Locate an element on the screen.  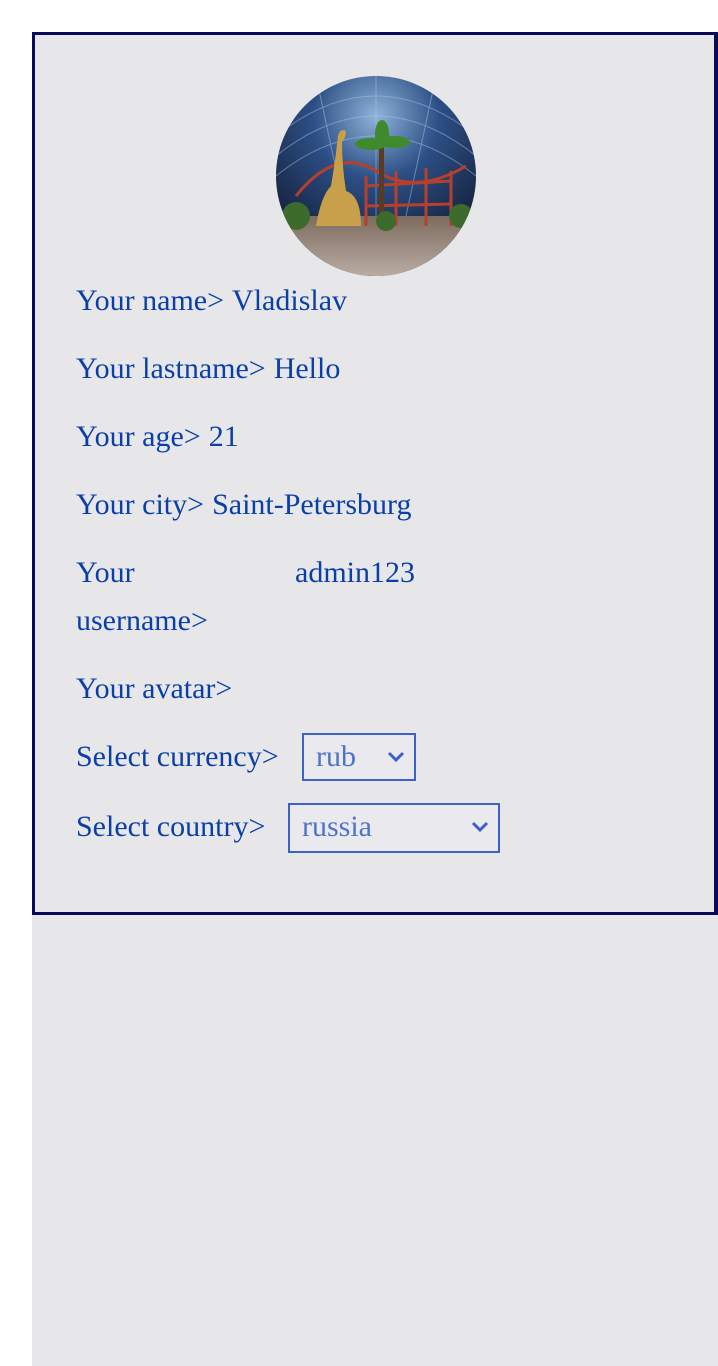
avatar is located at coordinates (376, 176).